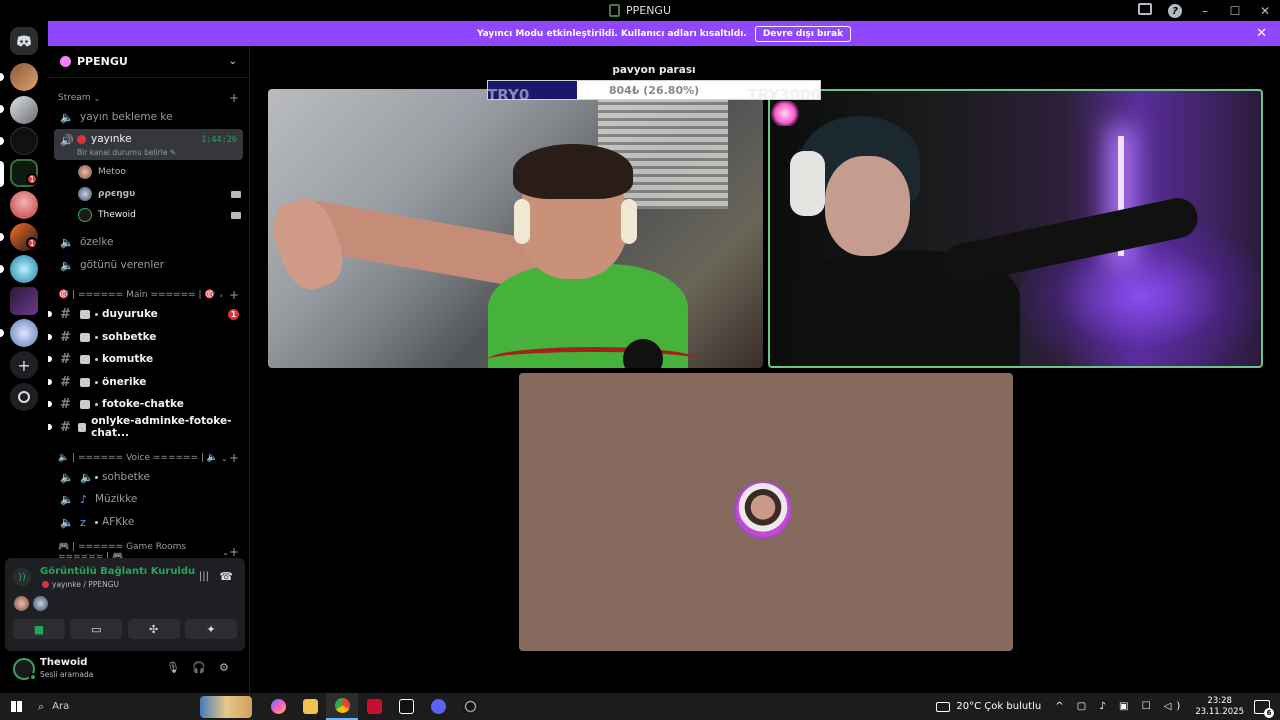 Image resolution: width=1280 pixels, height=720 pixels. Describe the element at coordinates (148, 552) in the screenshot. I see `category-game-rooms: 🎮 | ====== Game Rooms ====== | 🎮 ⌄ +` at that location.